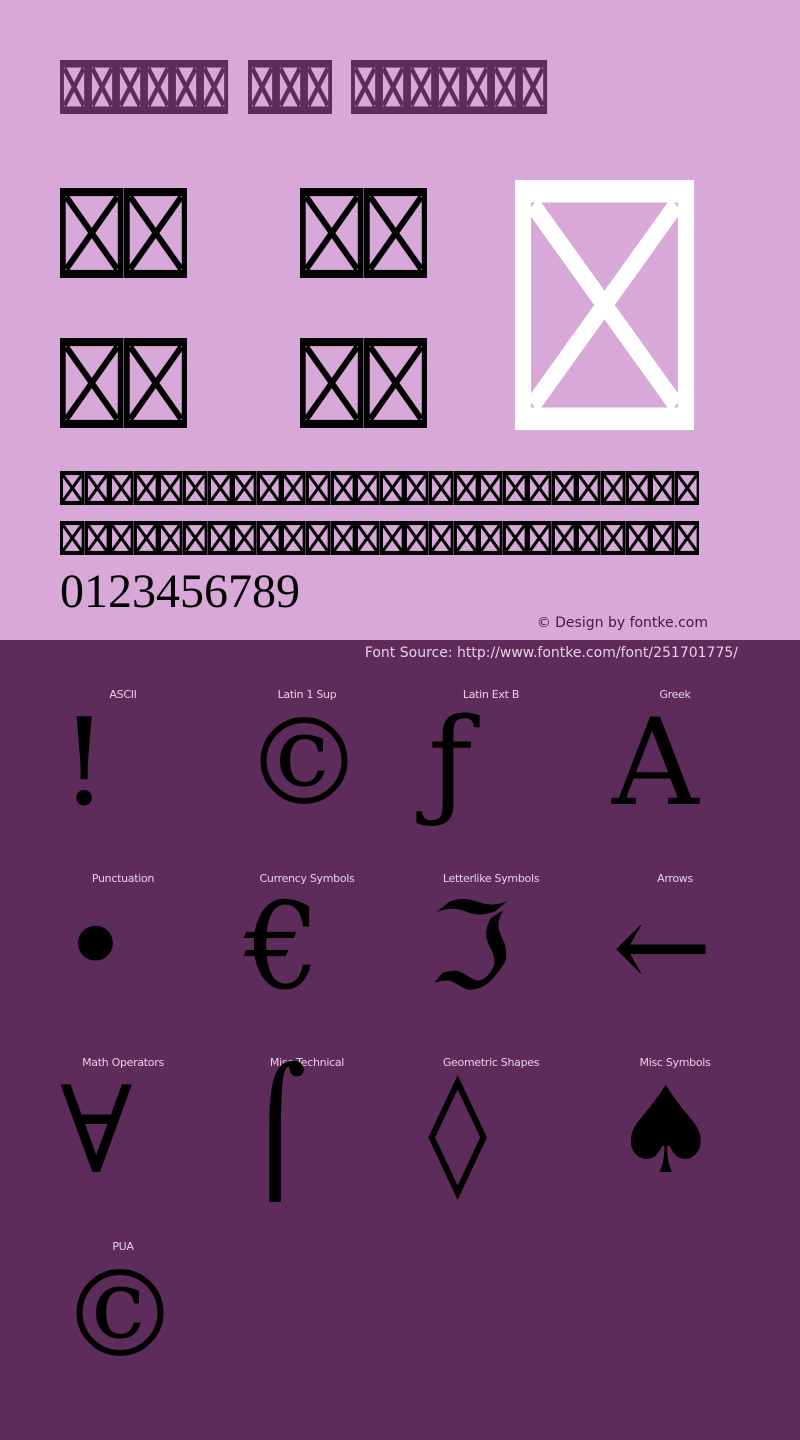  I want to click on sample-glyph: •, so click(95, 947).